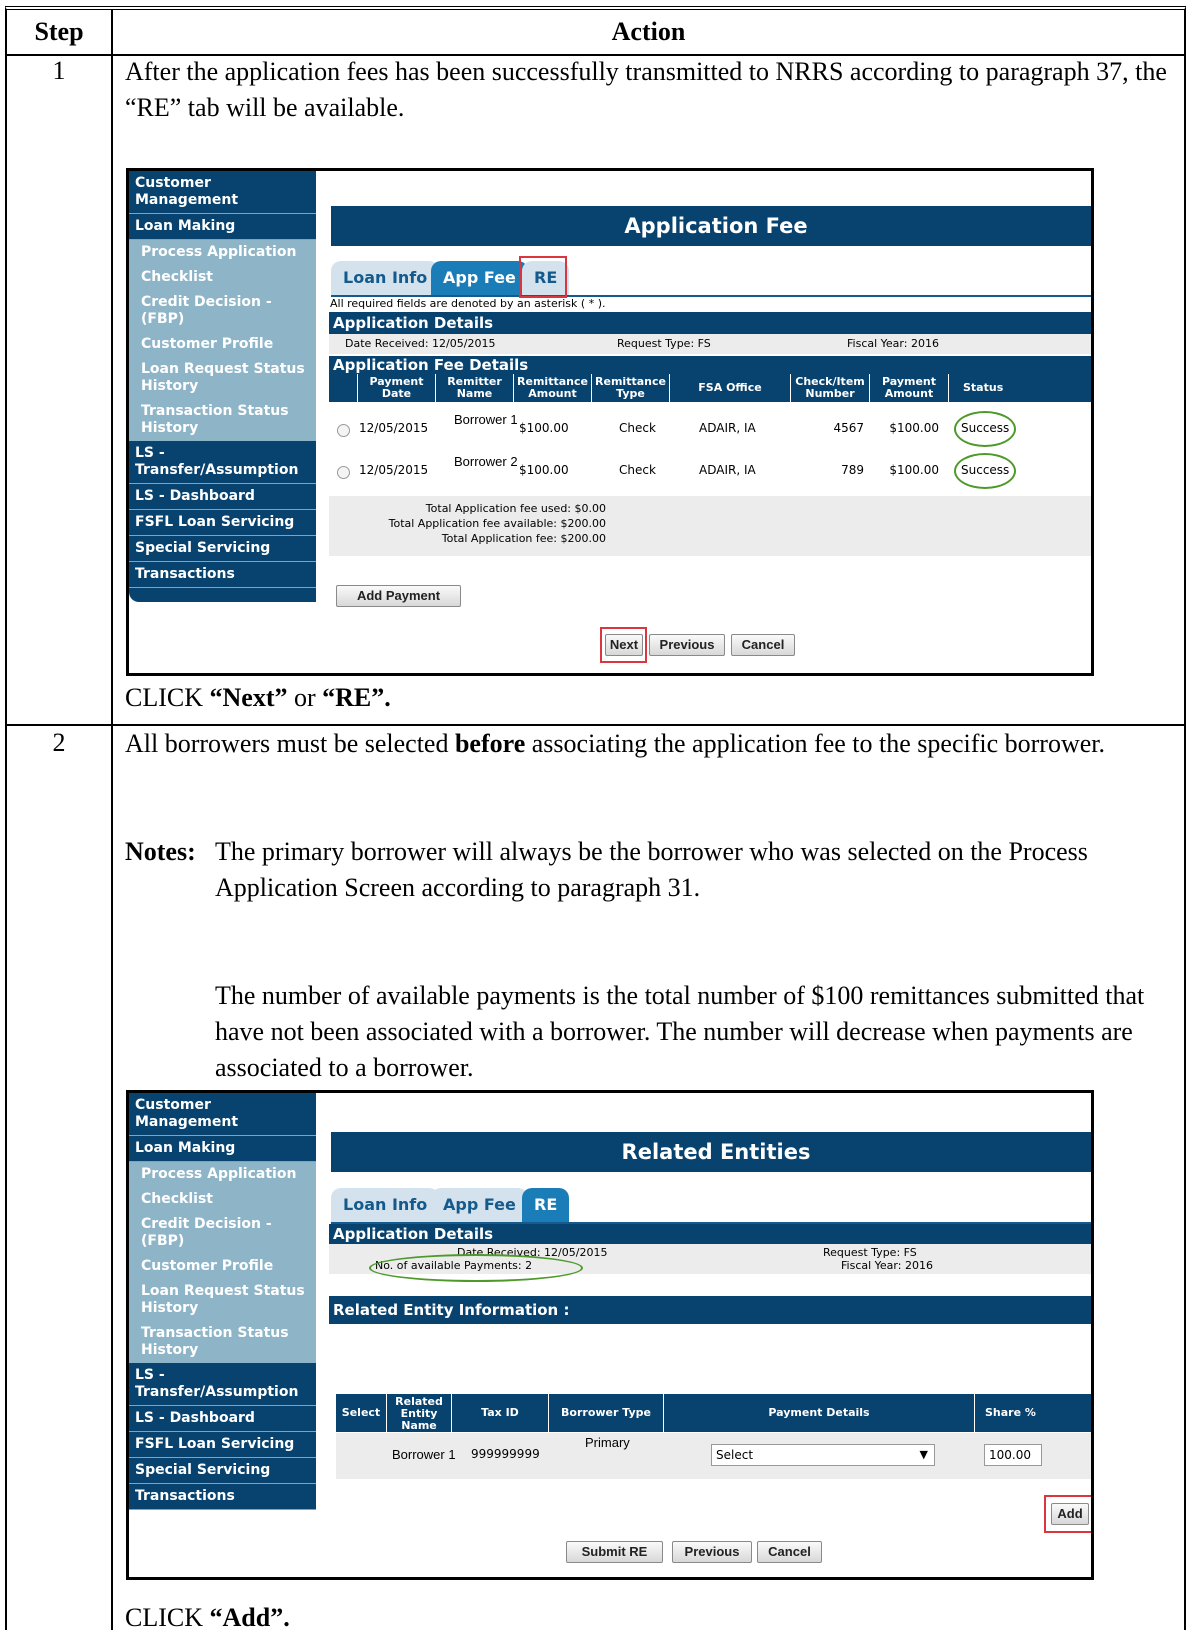 This screenshot has height=1636, width=1189. I want to click on col-payment-date: Payment Date, so click(396, 388).